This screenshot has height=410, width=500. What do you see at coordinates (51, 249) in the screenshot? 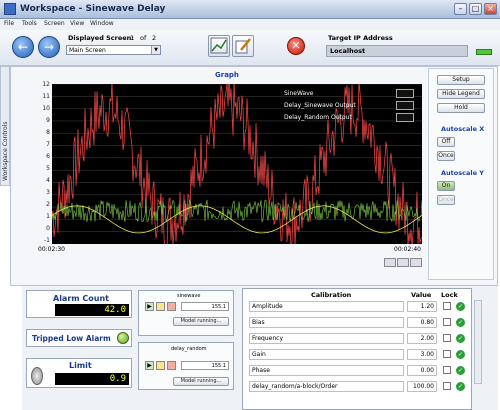
I see `x-axis-start: 00:02:30` at bounding box center [51, 249].